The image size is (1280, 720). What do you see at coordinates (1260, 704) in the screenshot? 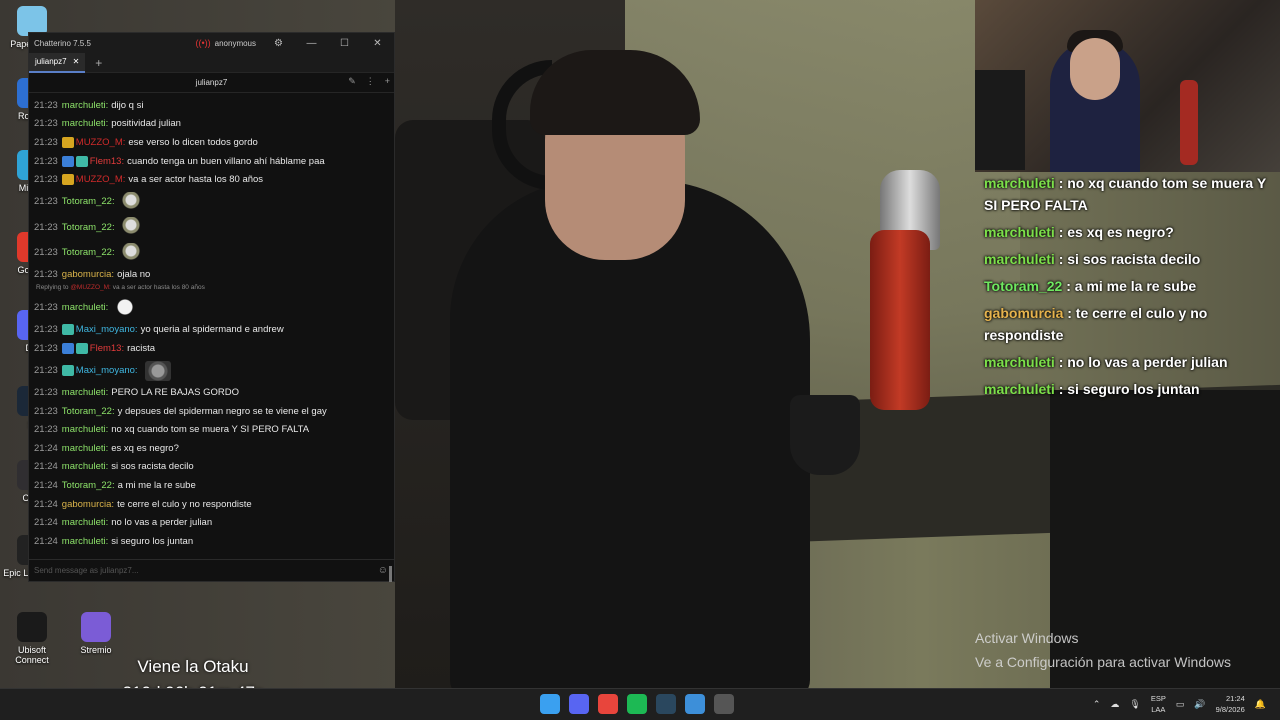
I see `notification-bell-icon: 🔔` at bounding box center [1260, 704].